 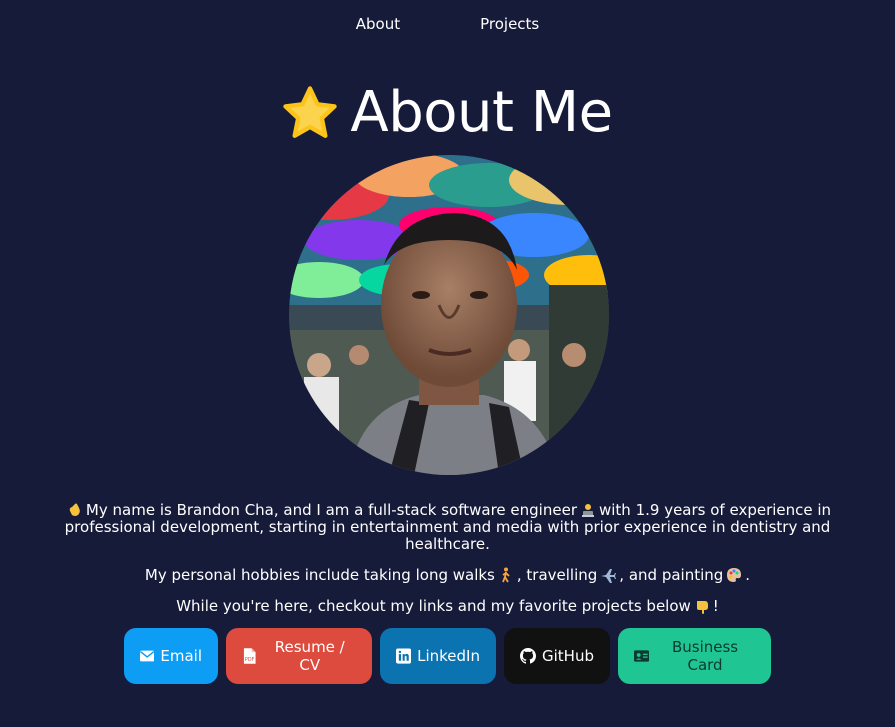 I want to click on page-title: About Me, so click(x=447, y=112).